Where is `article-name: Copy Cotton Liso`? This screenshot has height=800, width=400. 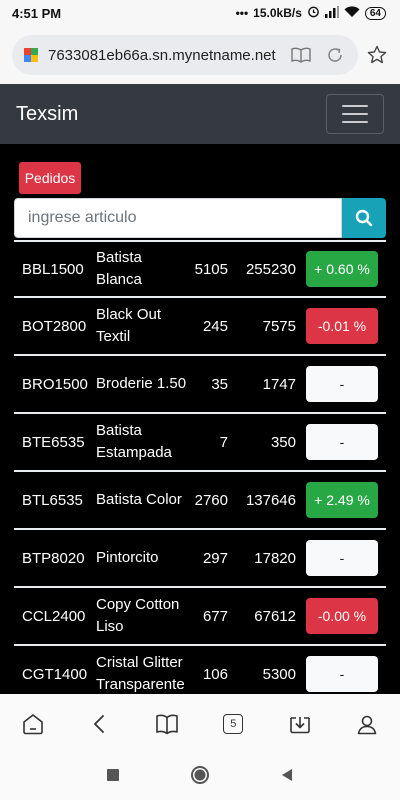 article-name: Copy Cotton Liso is located at coordinates (138, 615).